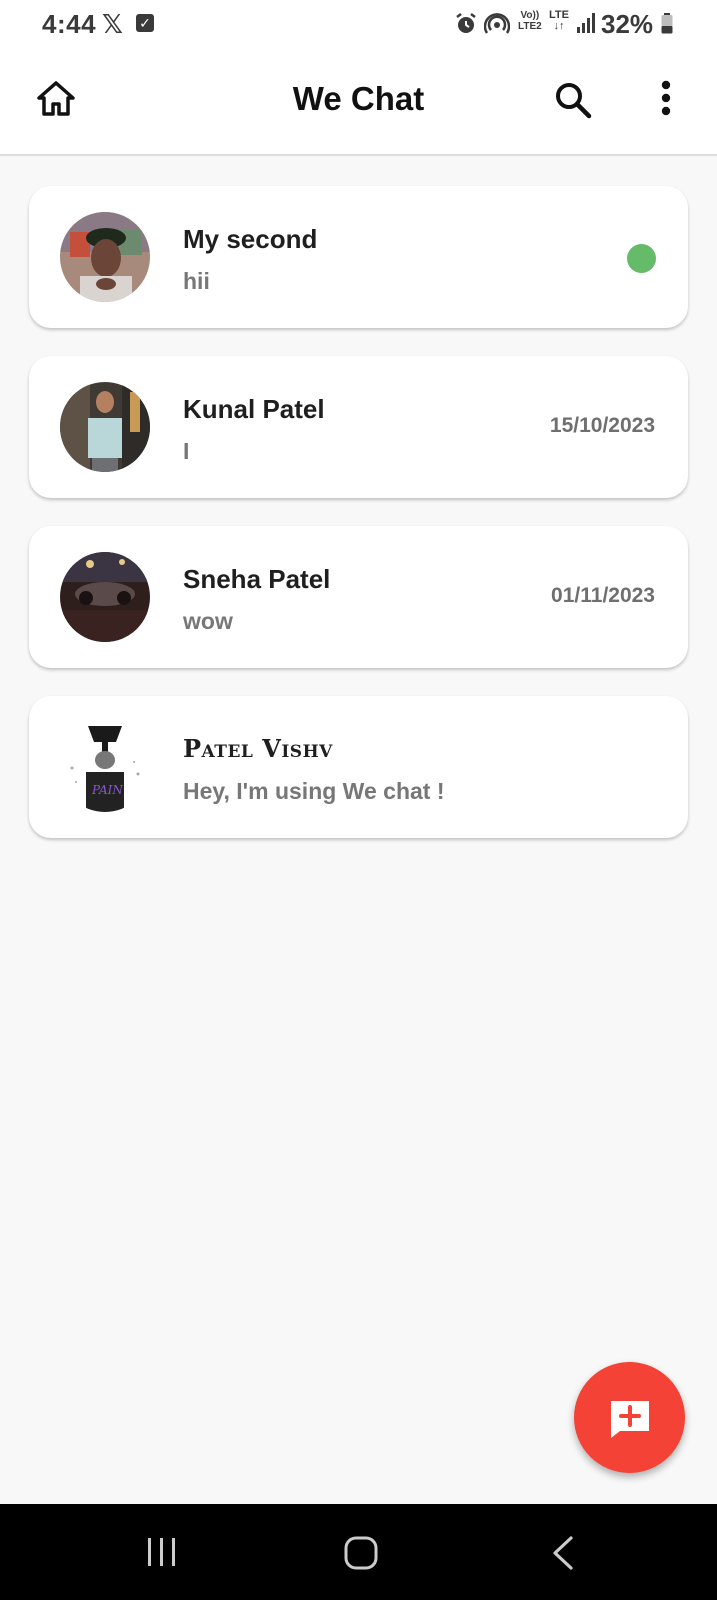 The width and height of the screenshot is (717, 1600). Describe the element at coordinates (602, 425) in the screenshot. I see `chat-date: 15/10/2023` at that location.